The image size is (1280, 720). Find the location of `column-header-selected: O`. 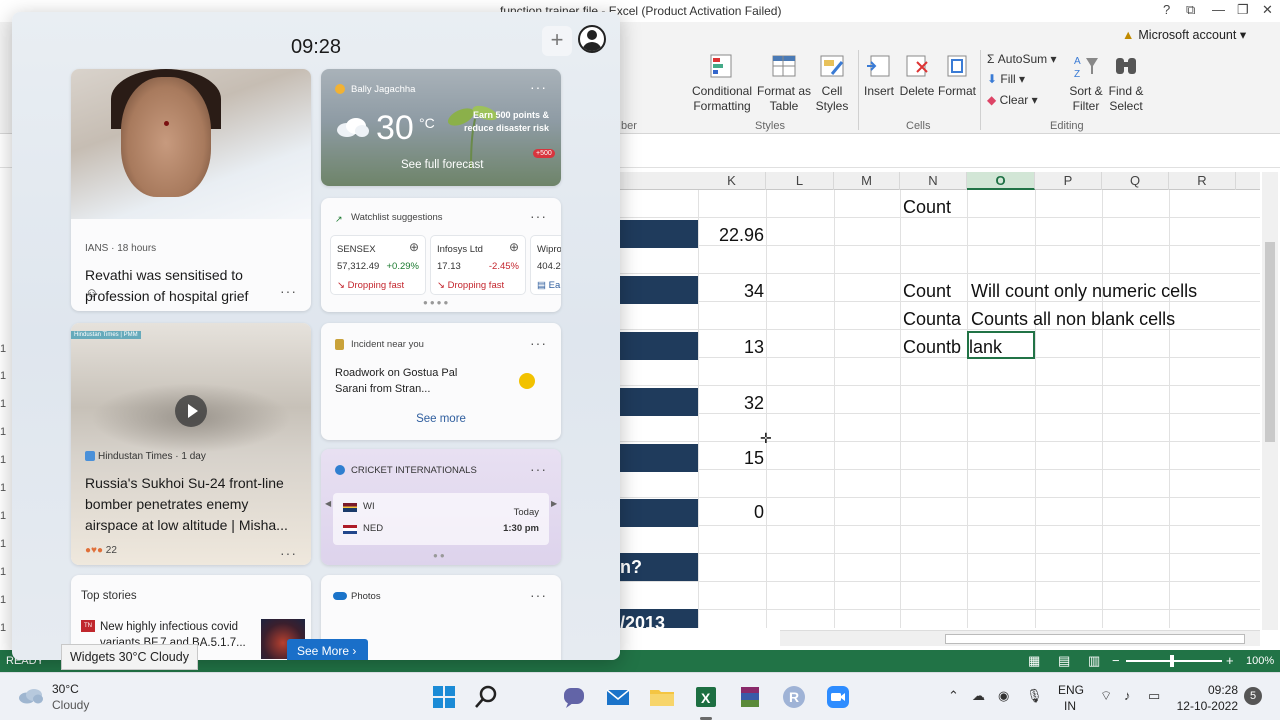

column-header-selected: O is located at coordinates (1001, 181).